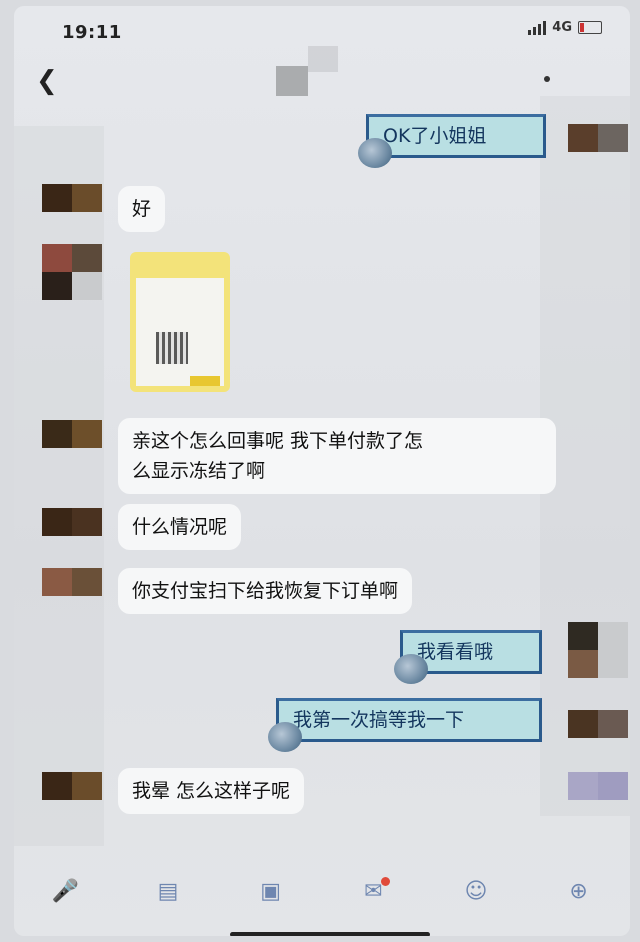 This screenshot has height=942, width=640. I want to click on message-bubble-sent: 我第一次搞等我一下, so click(409, 720).